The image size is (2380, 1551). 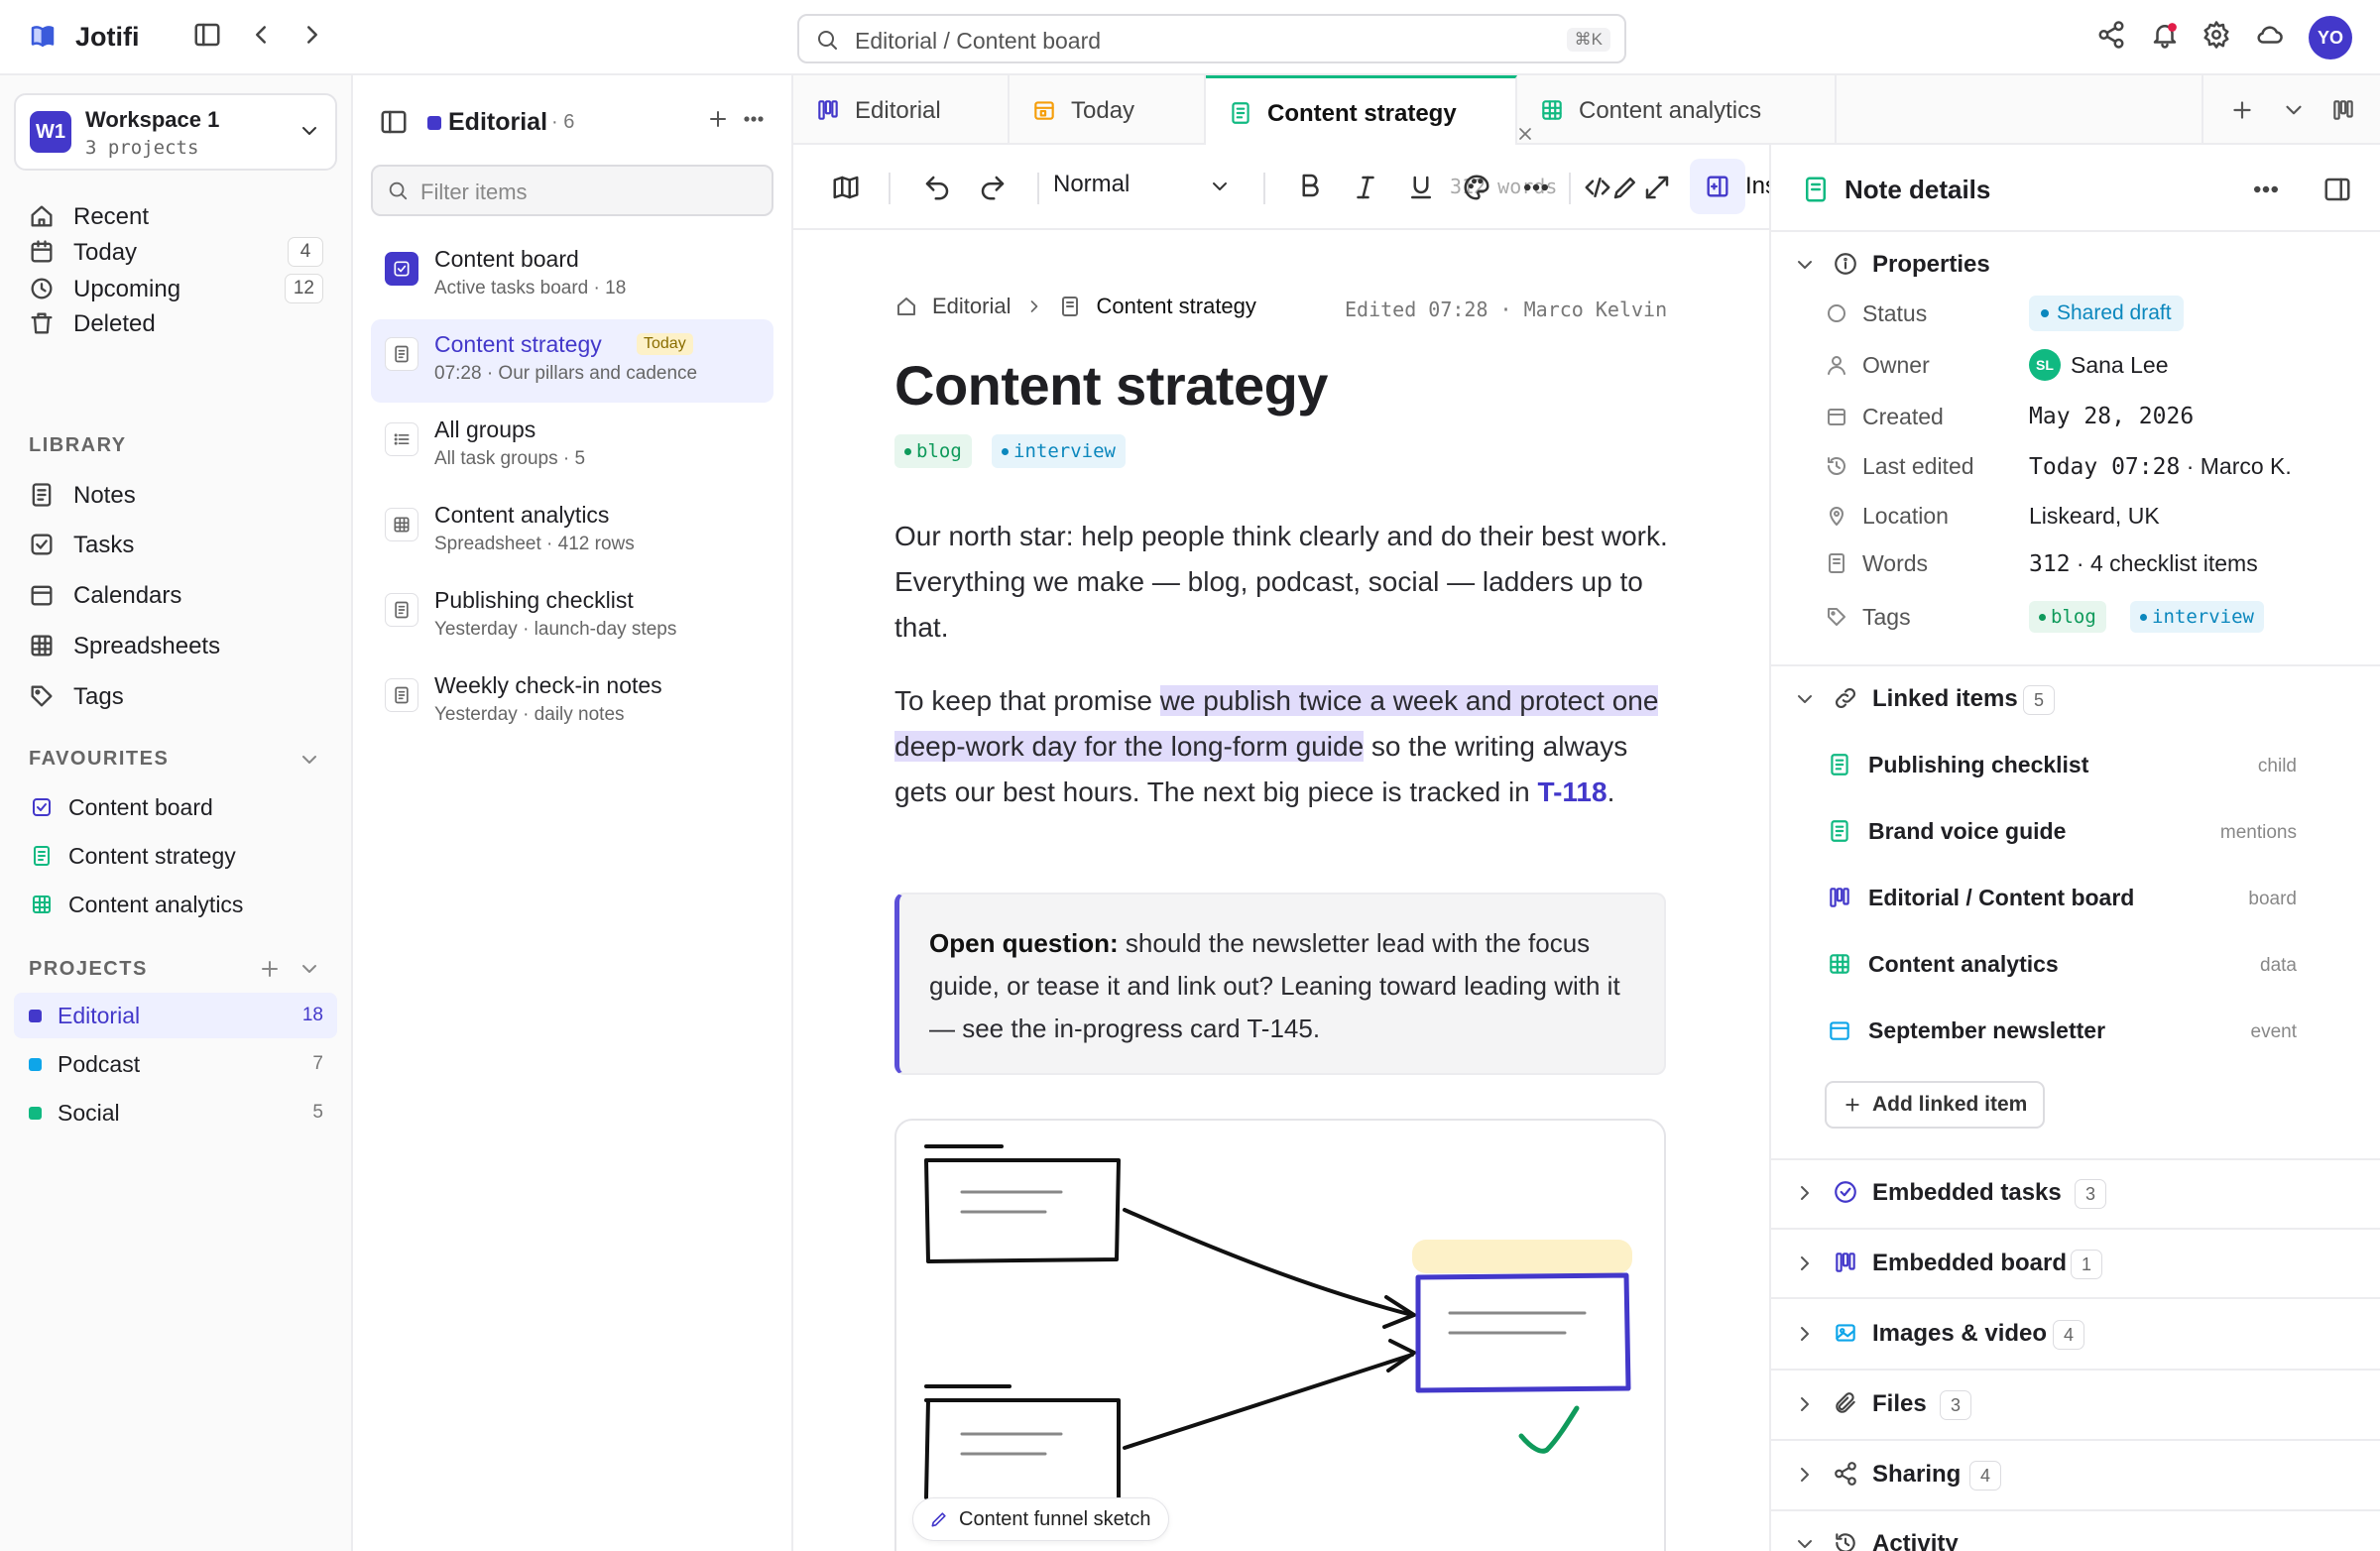 What do you see at coordinates (1108, 110) in the screenshot?
I see `tab-today: Today` at bounding box center [1108, 110].